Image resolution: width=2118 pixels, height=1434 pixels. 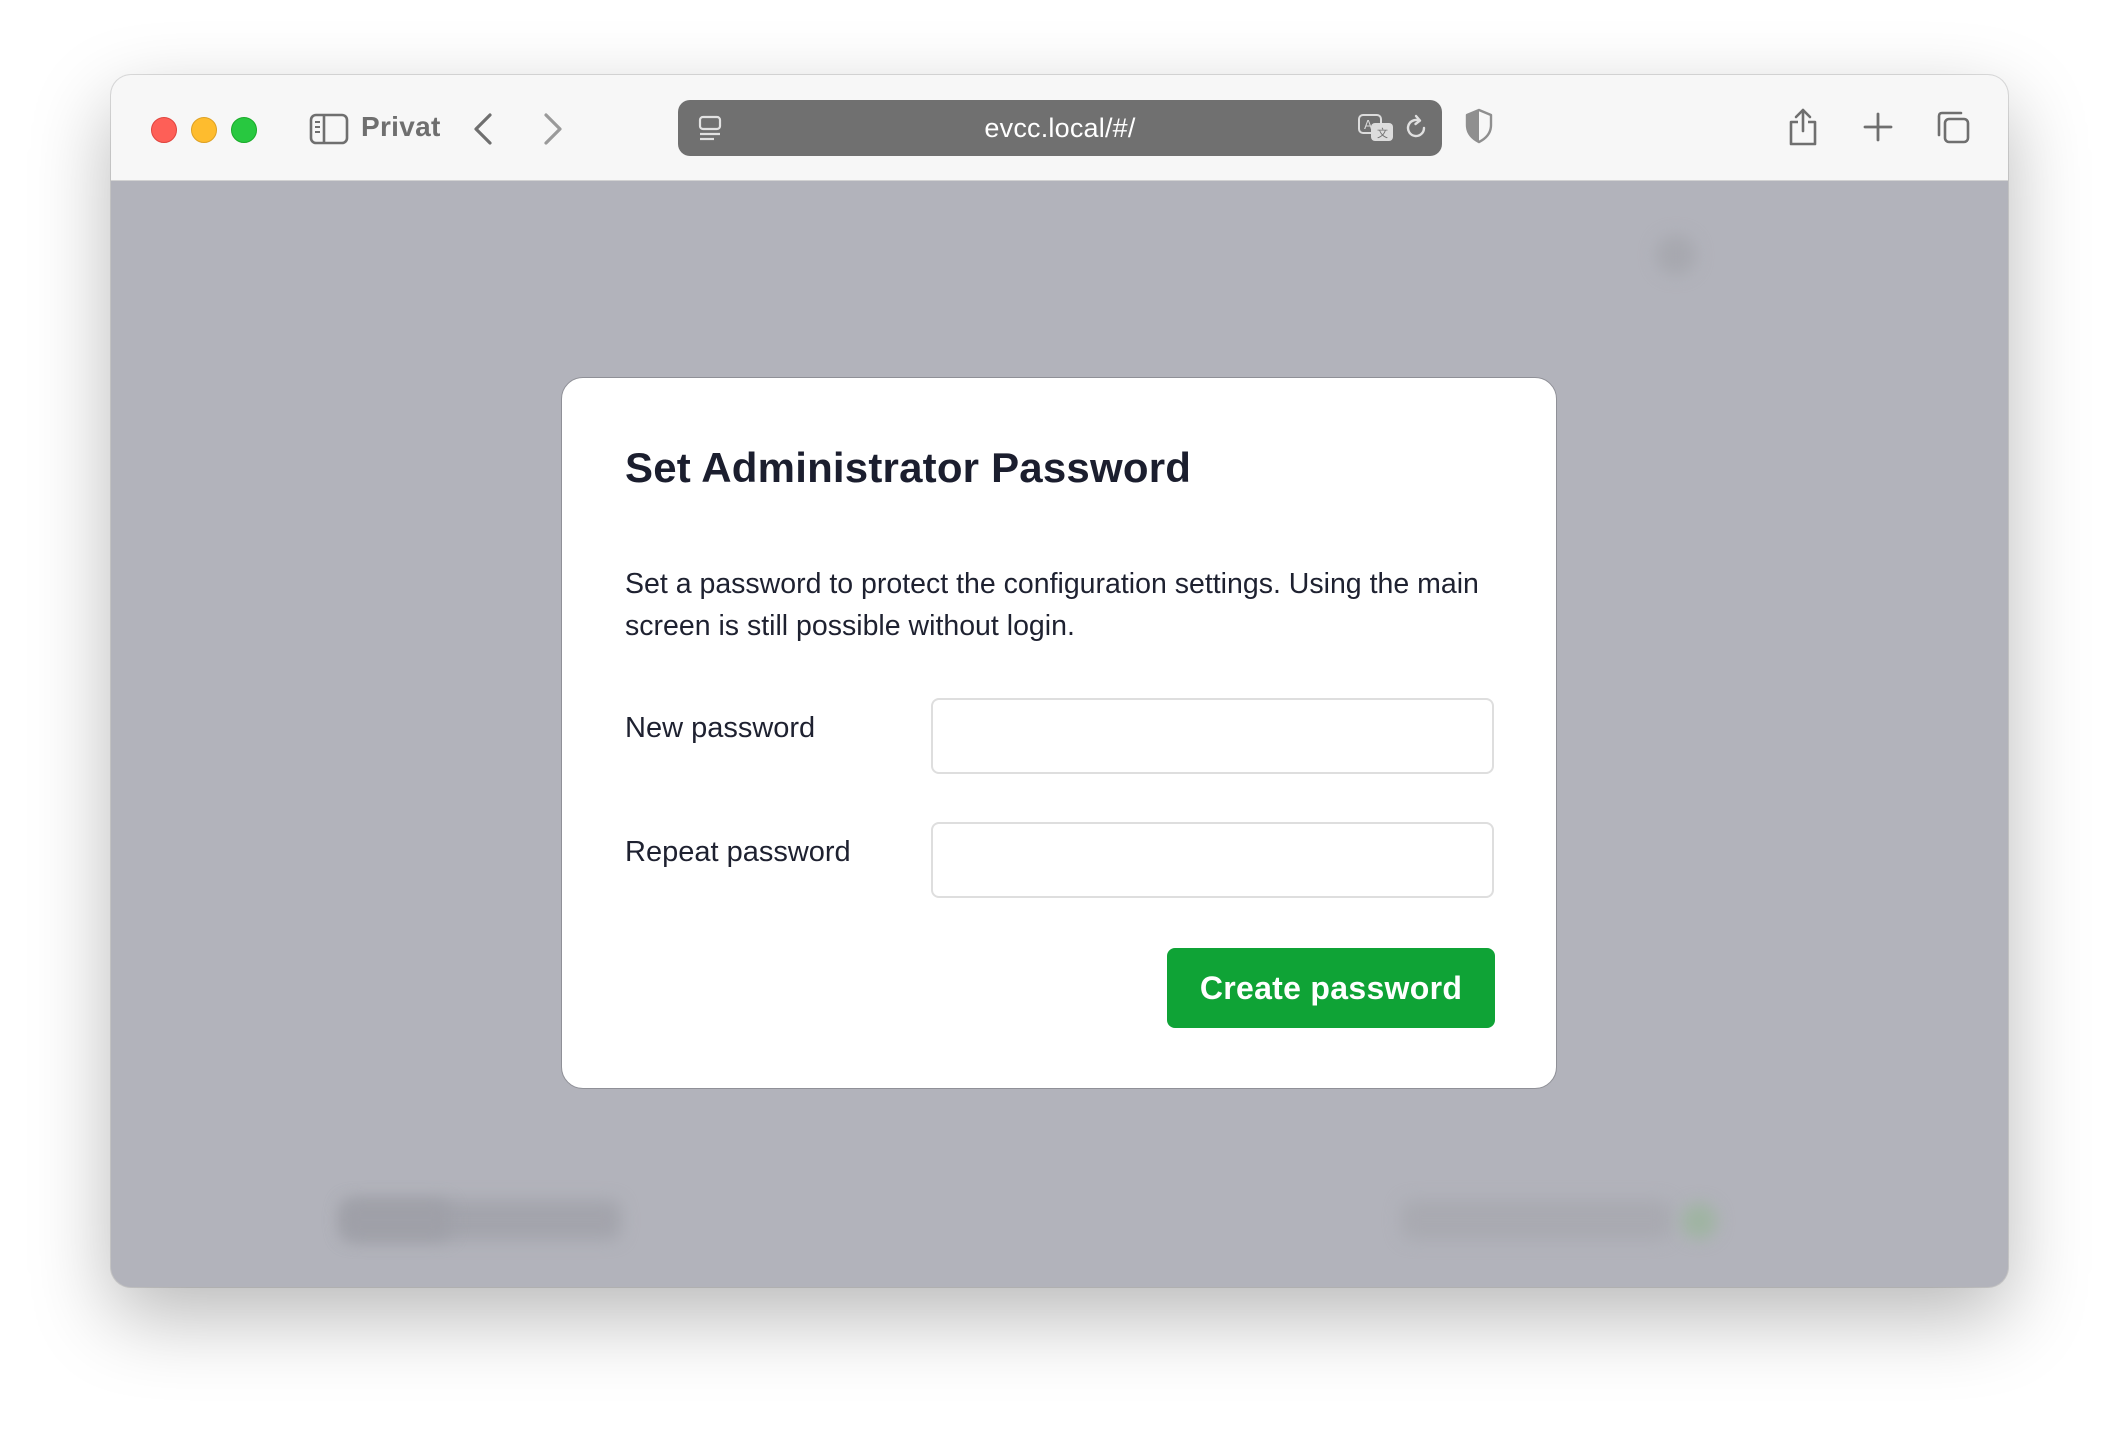 What do you see at coordinates (401, 126) in the screenshot?
I see `private-browsing-label: Privat` at bounding box center [401, 126].